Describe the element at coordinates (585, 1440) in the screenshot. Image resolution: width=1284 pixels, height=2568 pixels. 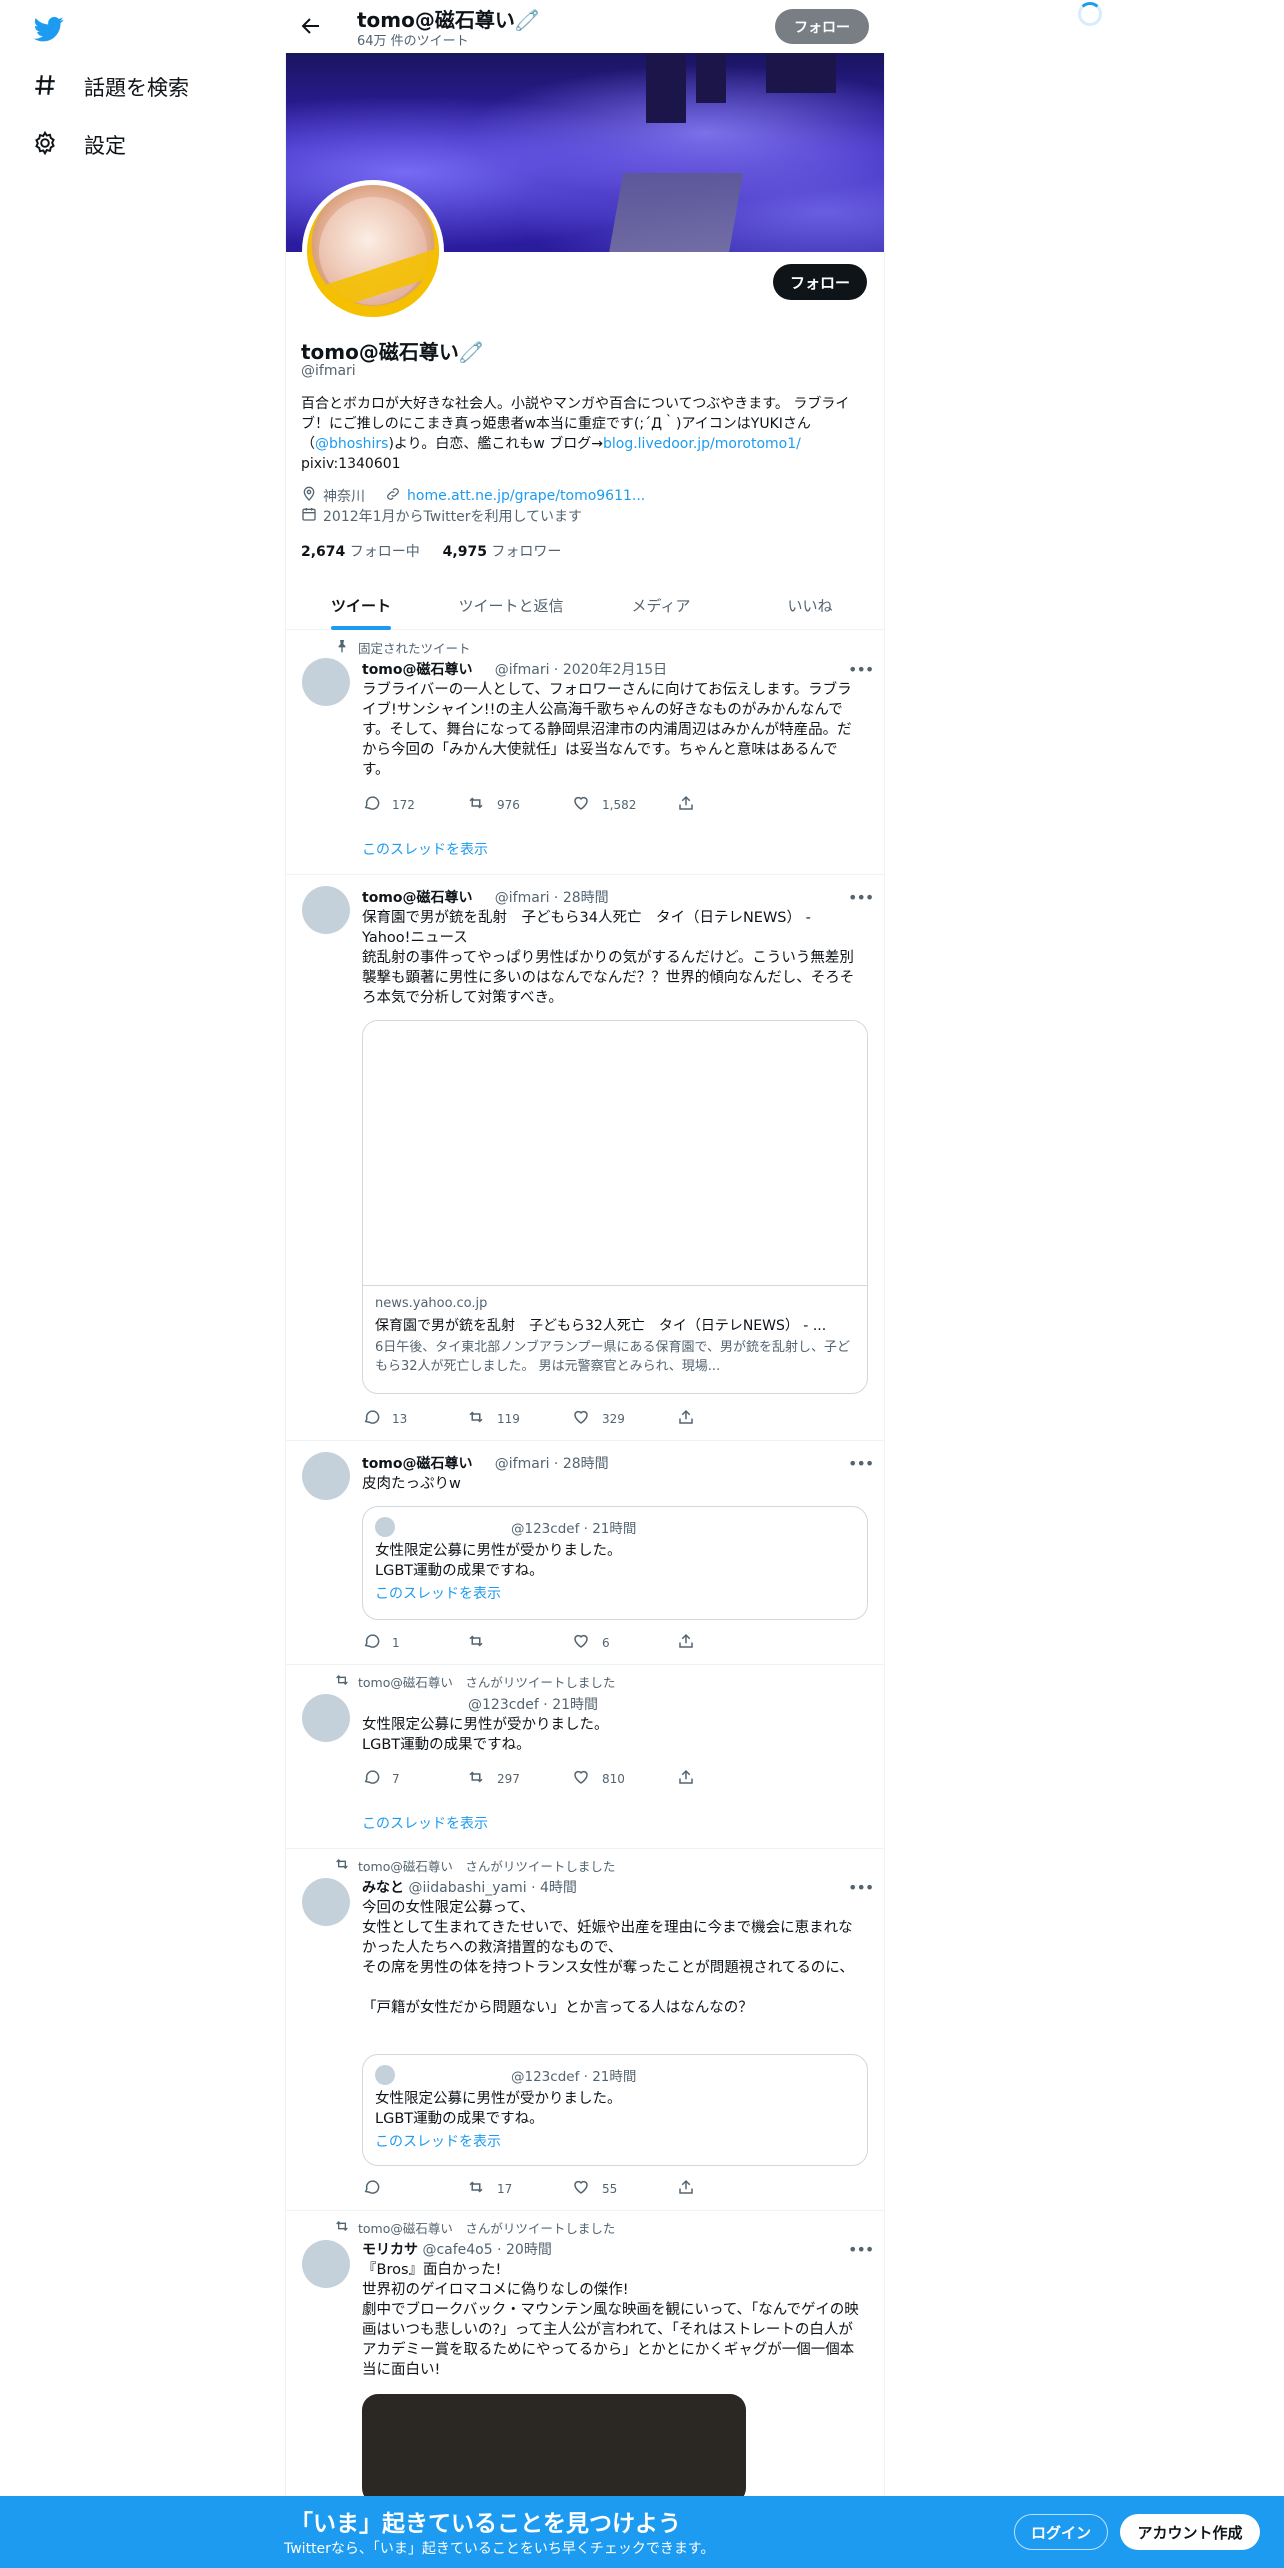
I see `tweet-divider` at that location.